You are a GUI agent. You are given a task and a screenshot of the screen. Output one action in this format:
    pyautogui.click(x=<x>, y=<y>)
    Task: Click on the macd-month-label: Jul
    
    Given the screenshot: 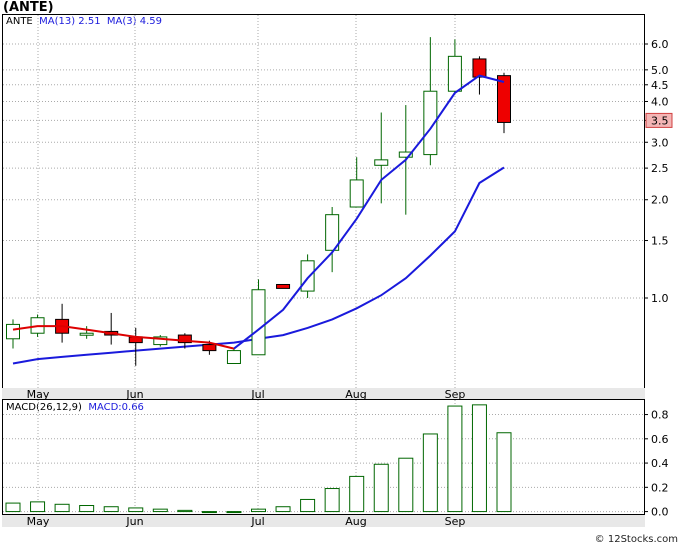 What is the action you would take?
    pyautogui.click(x=257, y=521)
    